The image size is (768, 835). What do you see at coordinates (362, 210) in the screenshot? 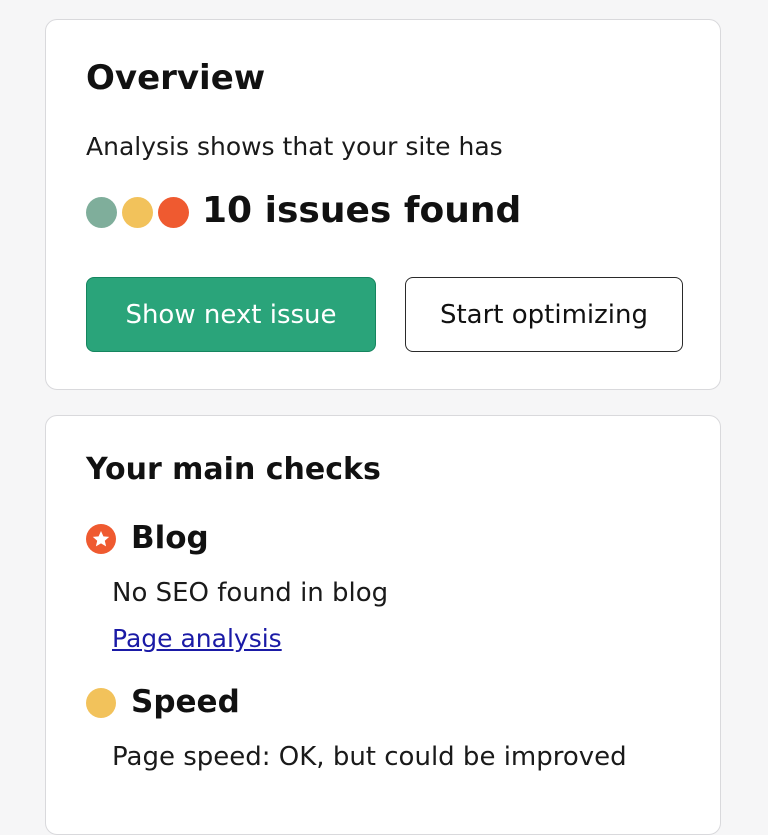
I see `issues-count-label: 10 issues found` at bounding box center [362, 210].